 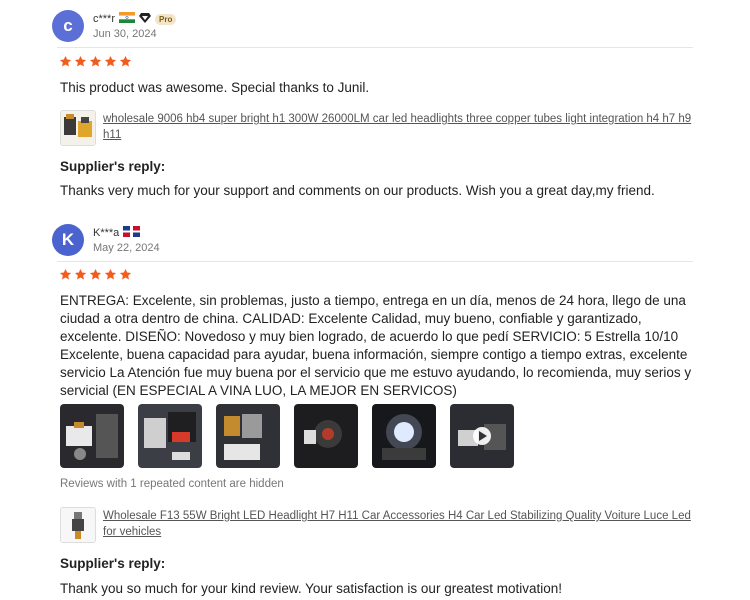 I want to click on dominican-flag-icon, so click(x=132, y=233).